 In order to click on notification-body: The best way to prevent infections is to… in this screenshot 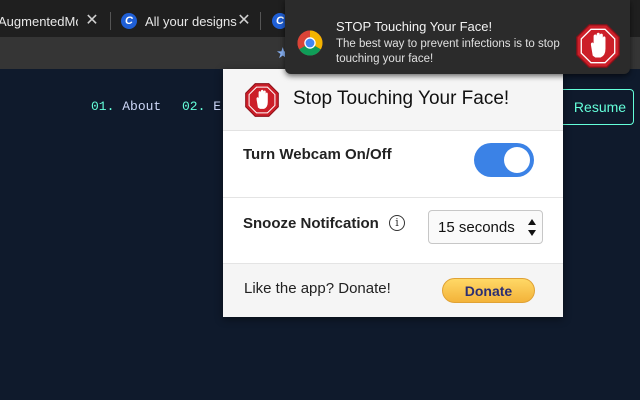, I will do `click(448, 51)`.